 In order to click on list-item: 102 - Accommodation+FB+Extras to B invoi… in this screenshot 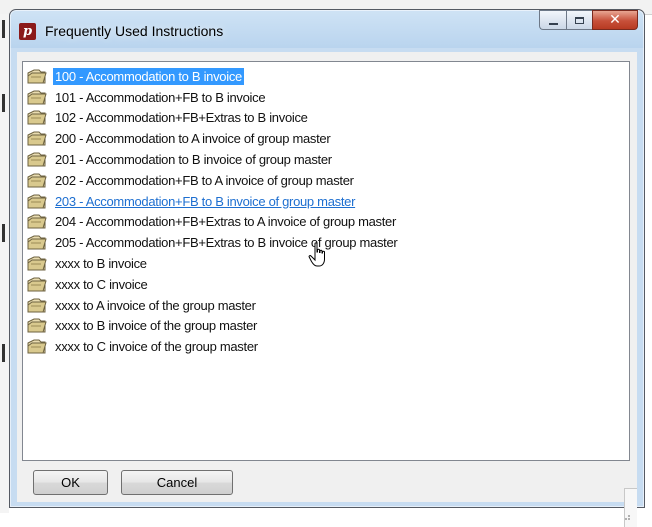, I will do `click(326, 118)`.